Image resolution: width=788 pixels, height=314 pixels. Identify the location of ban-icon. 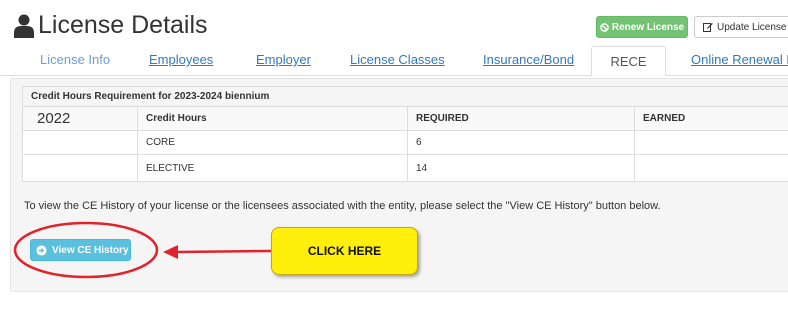
(604, 27).